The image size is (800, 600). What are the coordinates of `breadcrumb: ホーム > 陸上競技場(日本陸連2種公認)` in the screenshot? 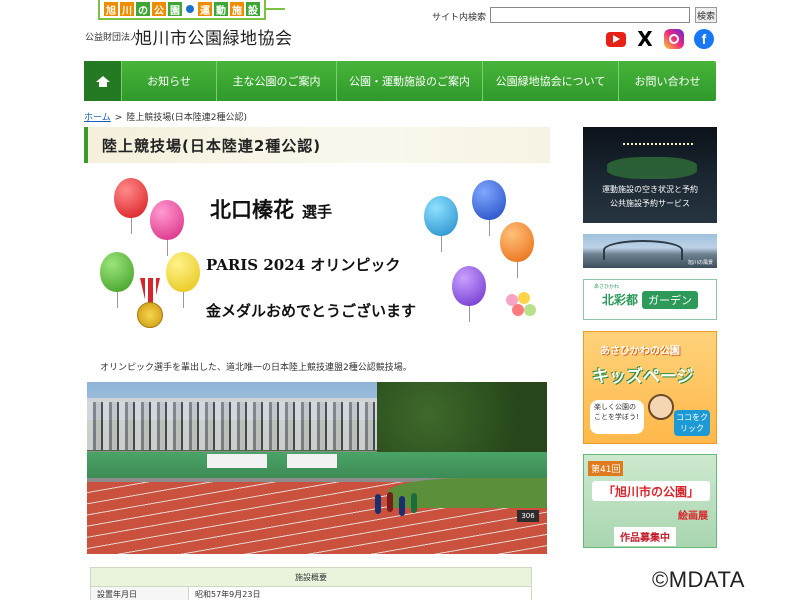 It's located at (165, 116).